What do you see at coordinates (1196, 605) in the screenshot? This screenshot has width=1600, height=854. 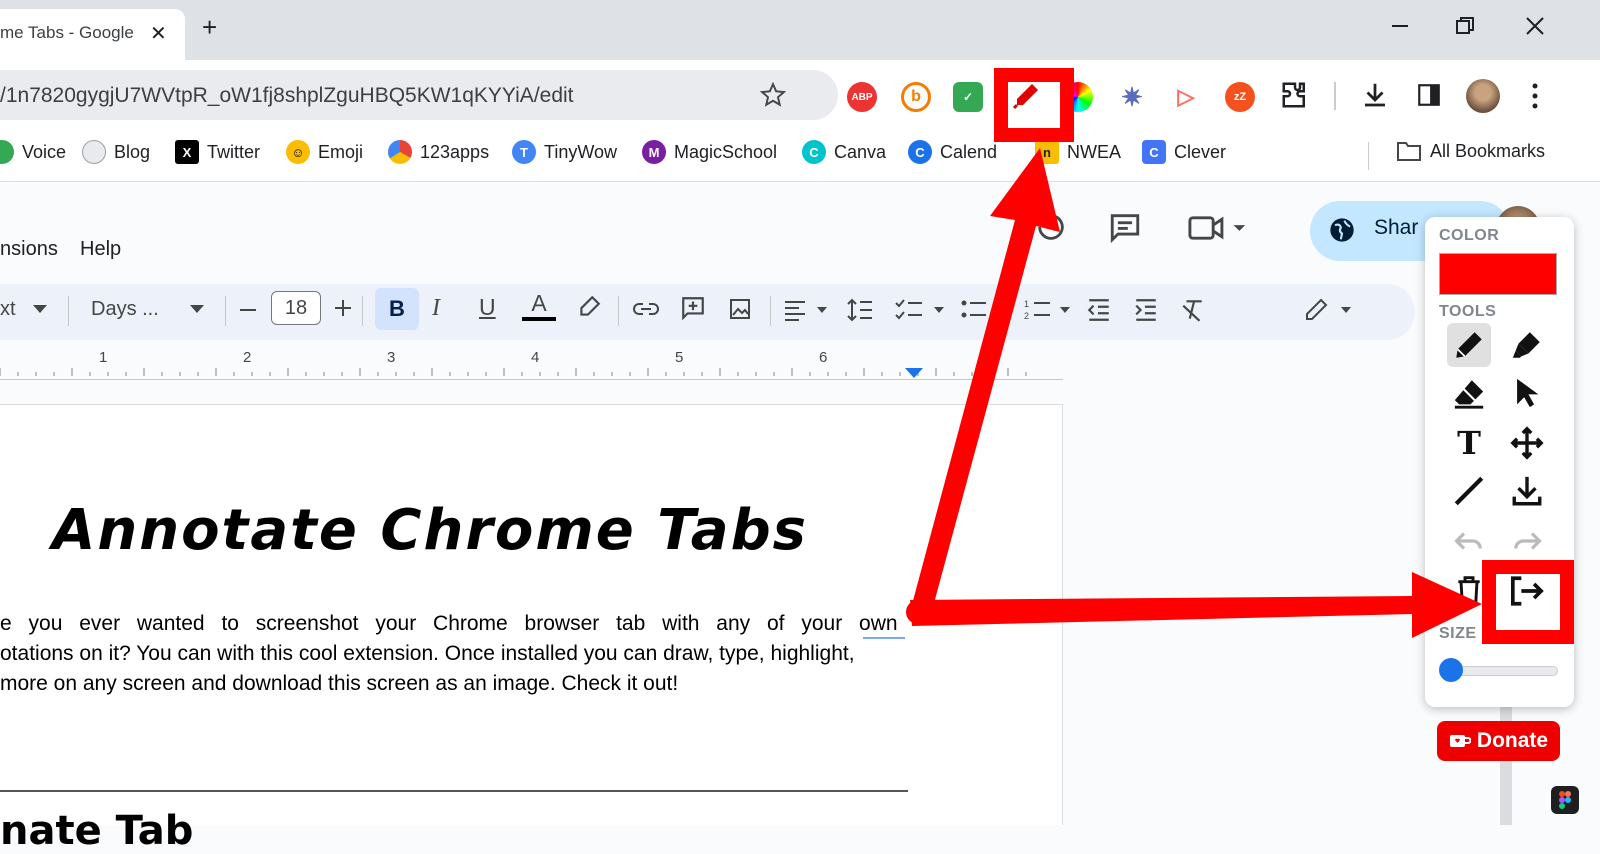 I see `arrow-right-to-exit` at bounding box center [1196, 605].